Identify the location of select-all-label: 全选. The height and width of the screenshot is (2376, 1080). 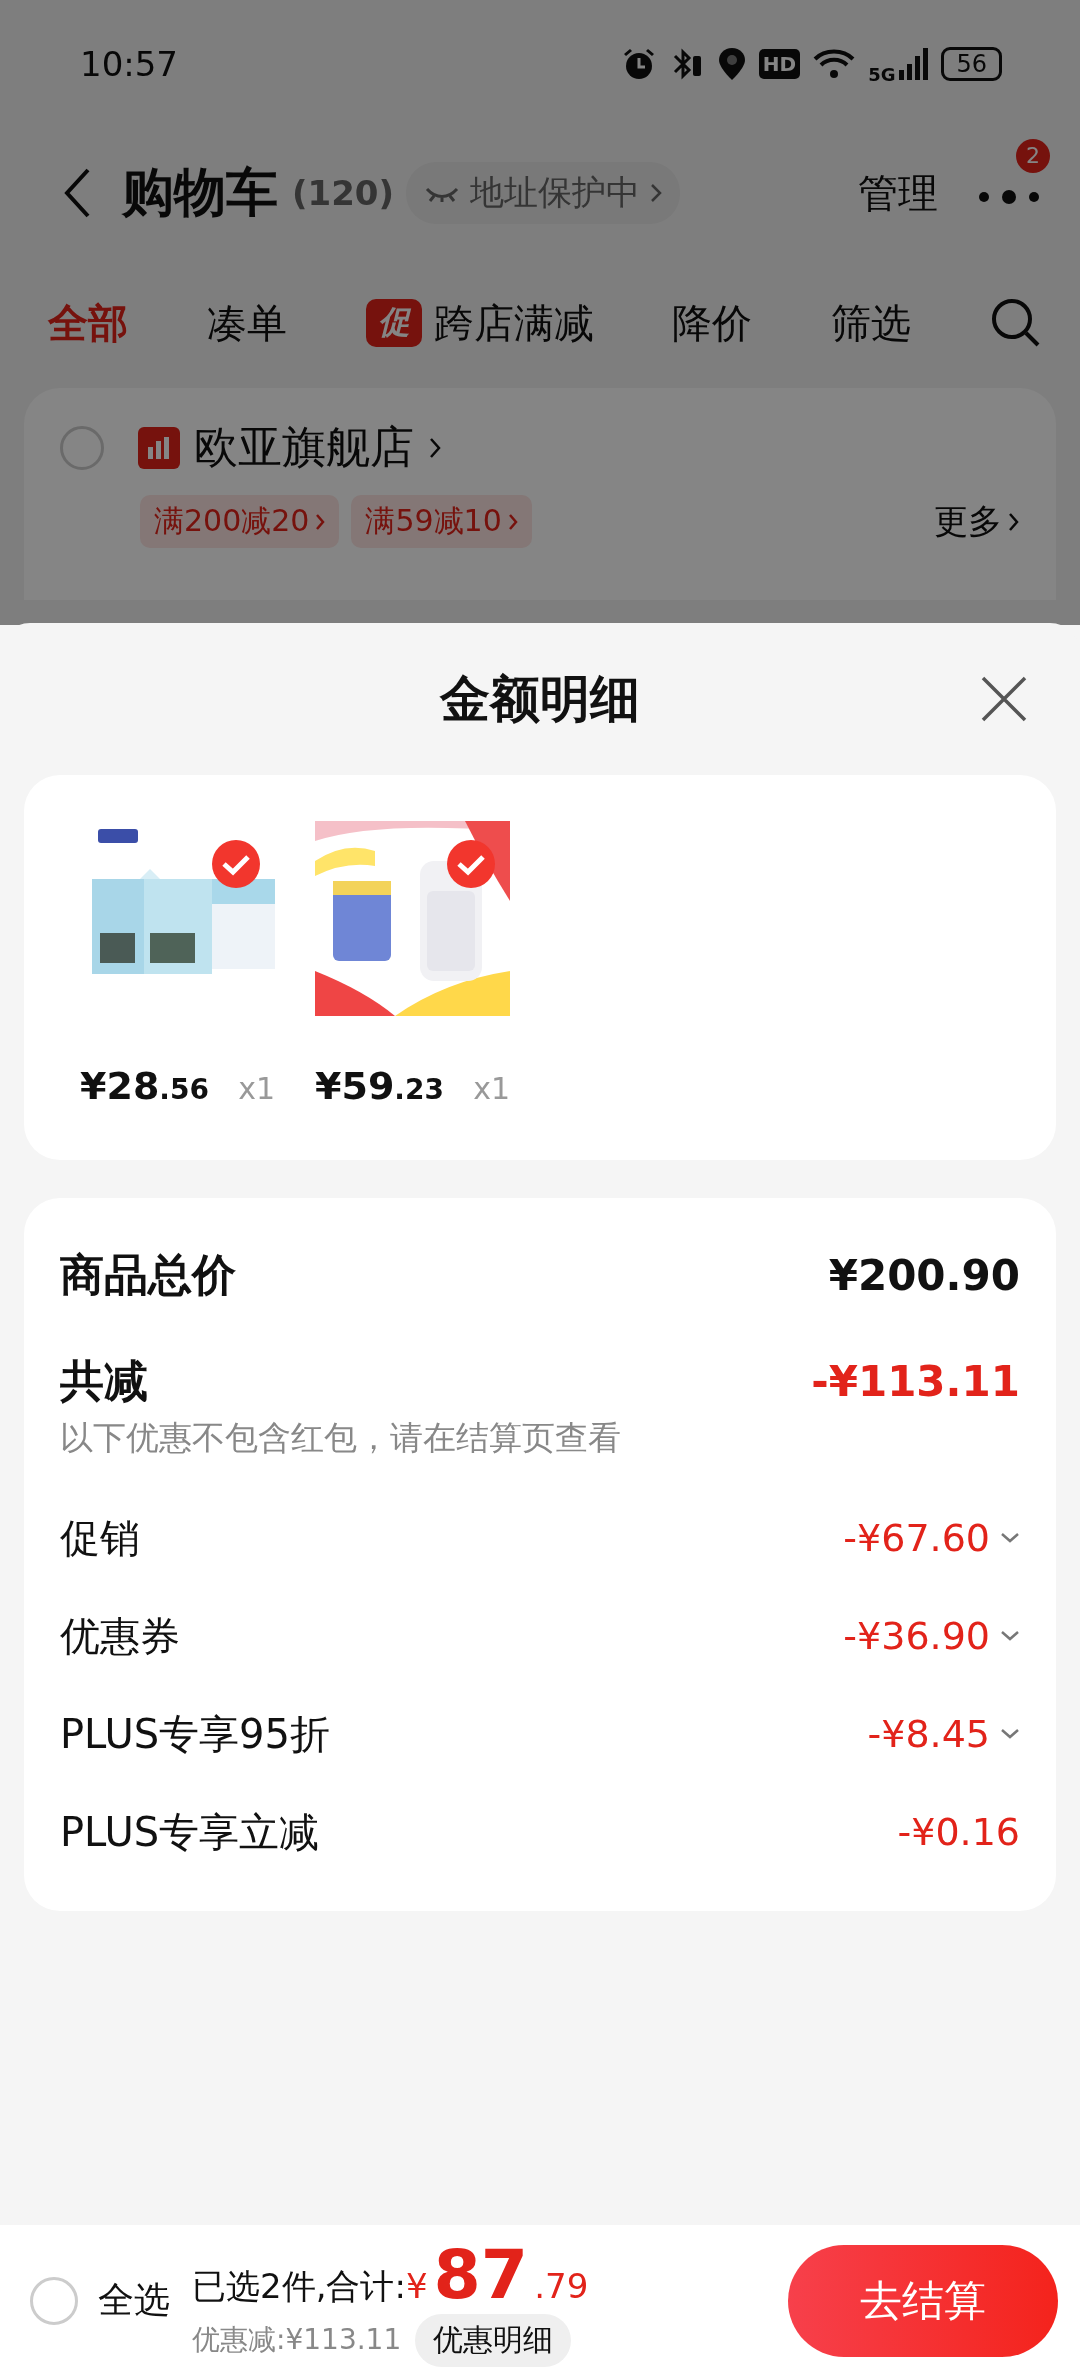
(134, 2300).